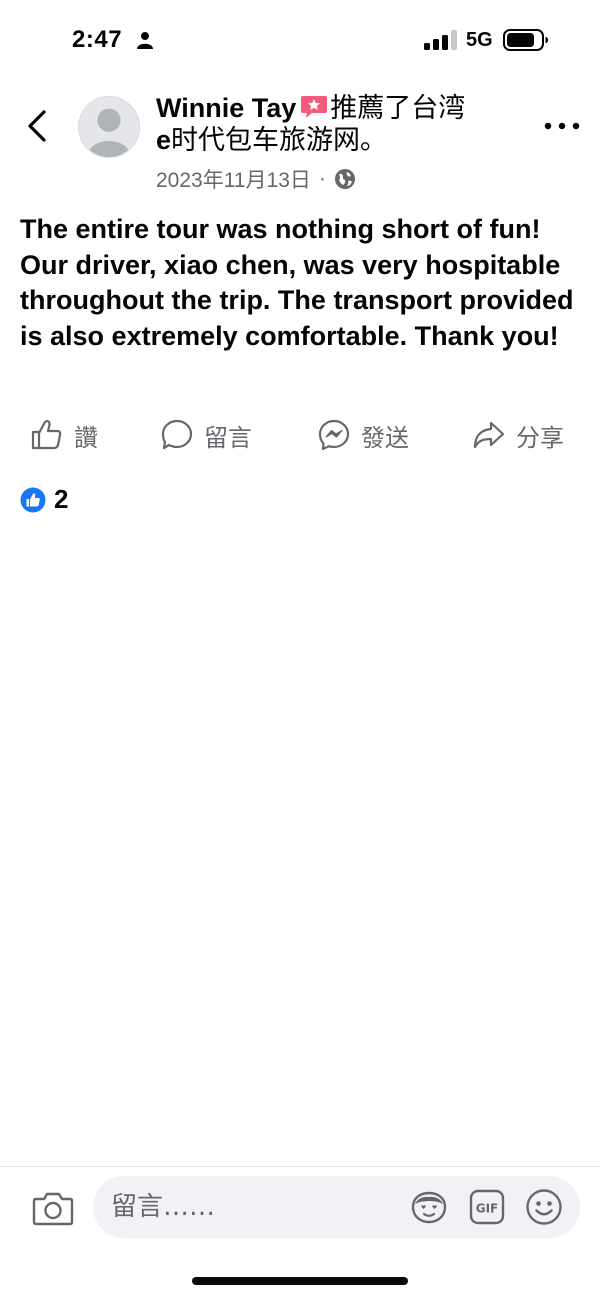  Describe the element at coordinates (544, 1207) in the screenshot. I see `emoji-icon` at that location.